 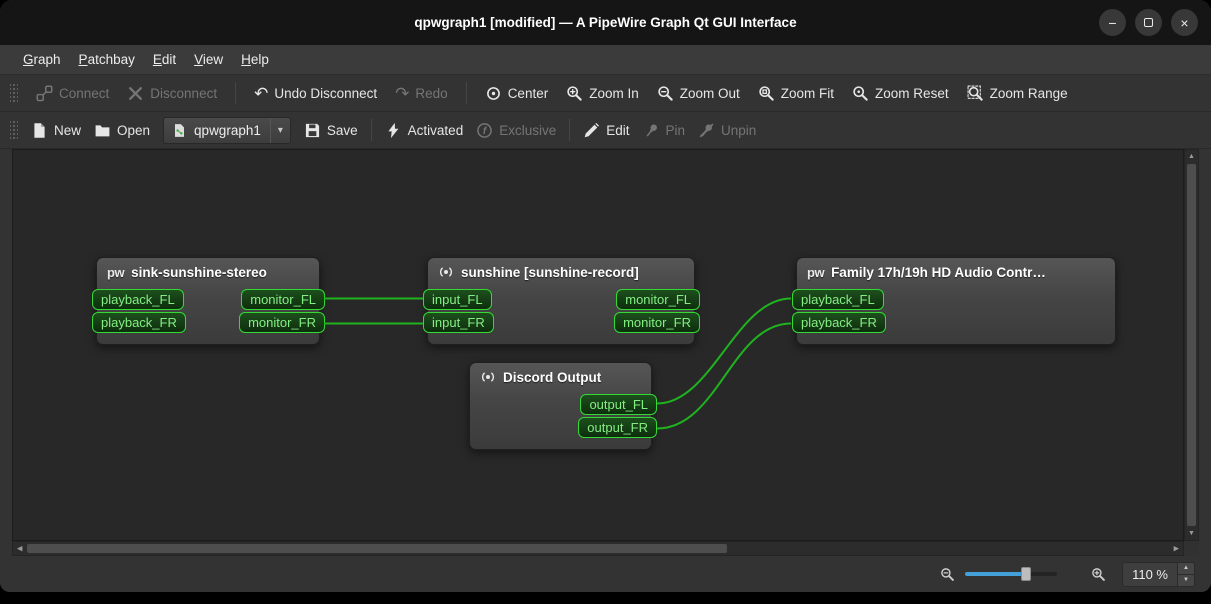 What do you see at coordinates (180, 130) in the screenshot?
I see `patchbay-file-icon` at bounding box center [180, 130].